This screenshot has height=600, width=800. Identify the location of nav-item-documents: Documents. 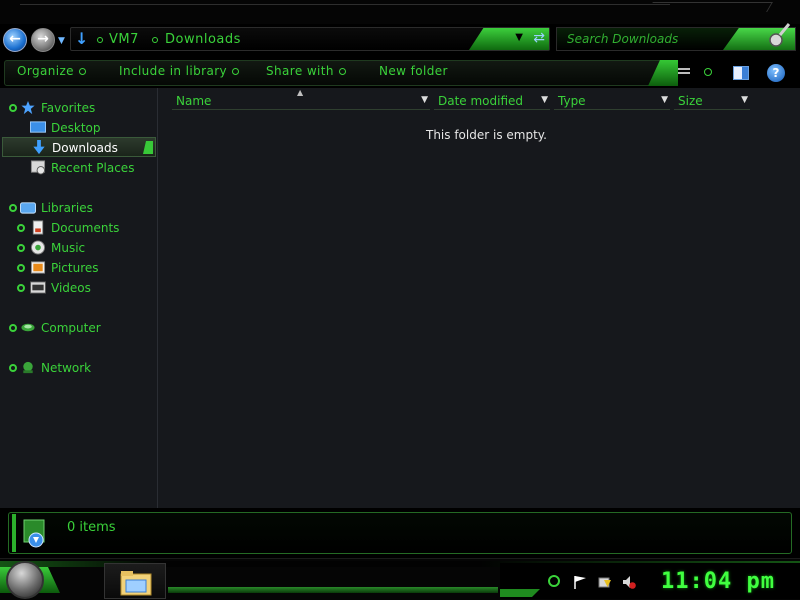
(79, 228).